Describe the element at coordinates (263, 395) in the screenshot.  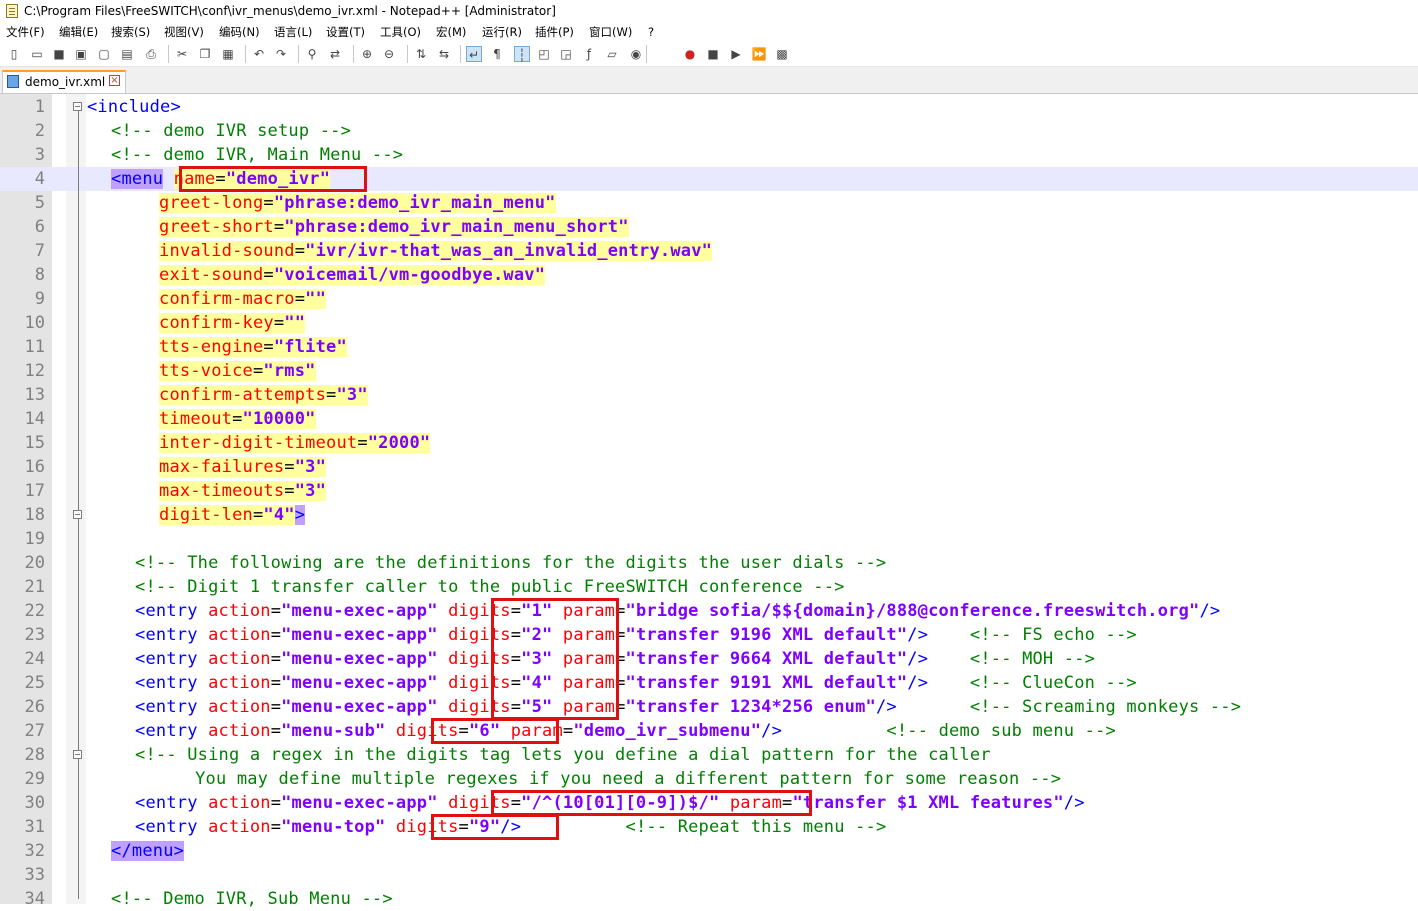
I see `code-text: confirm-attempts="3"` at that location.